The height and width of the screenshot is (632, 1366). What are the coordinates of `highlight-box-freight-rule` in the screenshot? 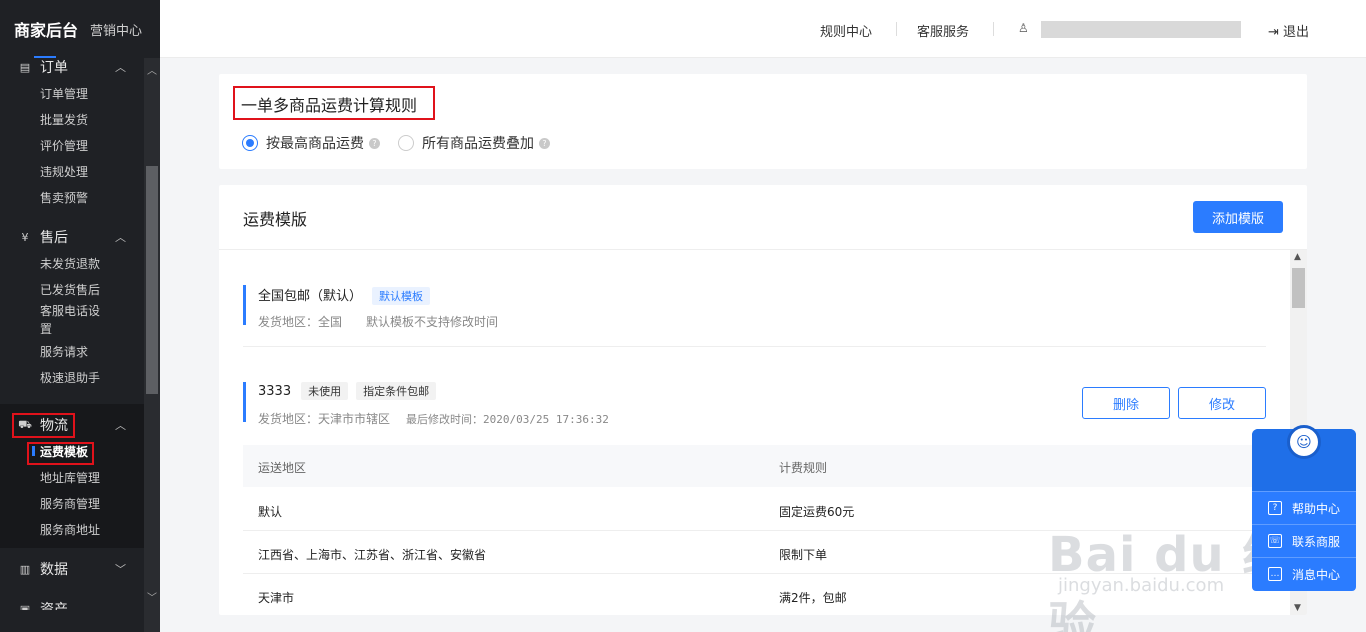 It's located at (334, 103).